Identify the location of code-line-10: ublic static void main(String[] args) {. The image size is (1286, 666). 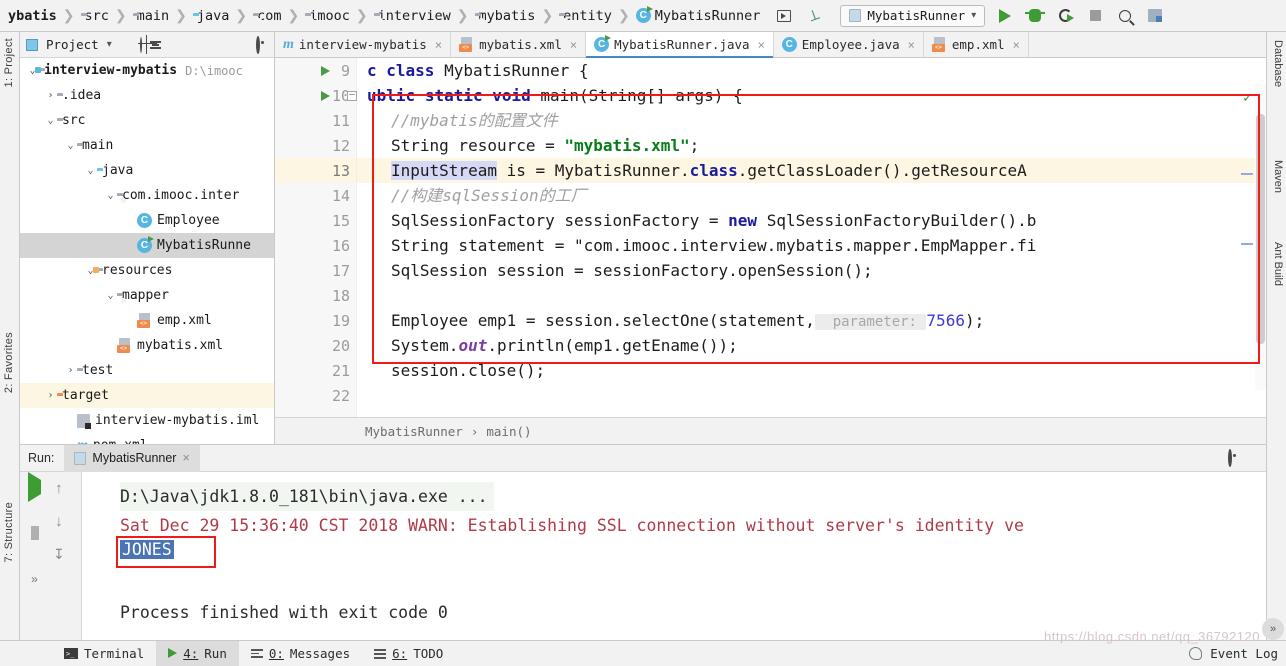
(811, 95).